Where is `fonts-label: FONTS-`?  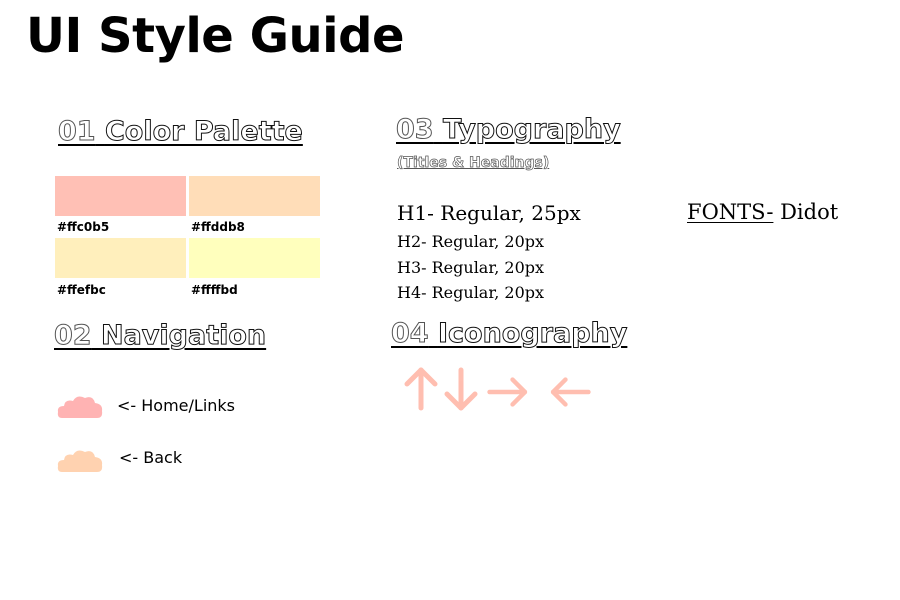 fonts-label: FONTS- is located at coordinates (730, 212).